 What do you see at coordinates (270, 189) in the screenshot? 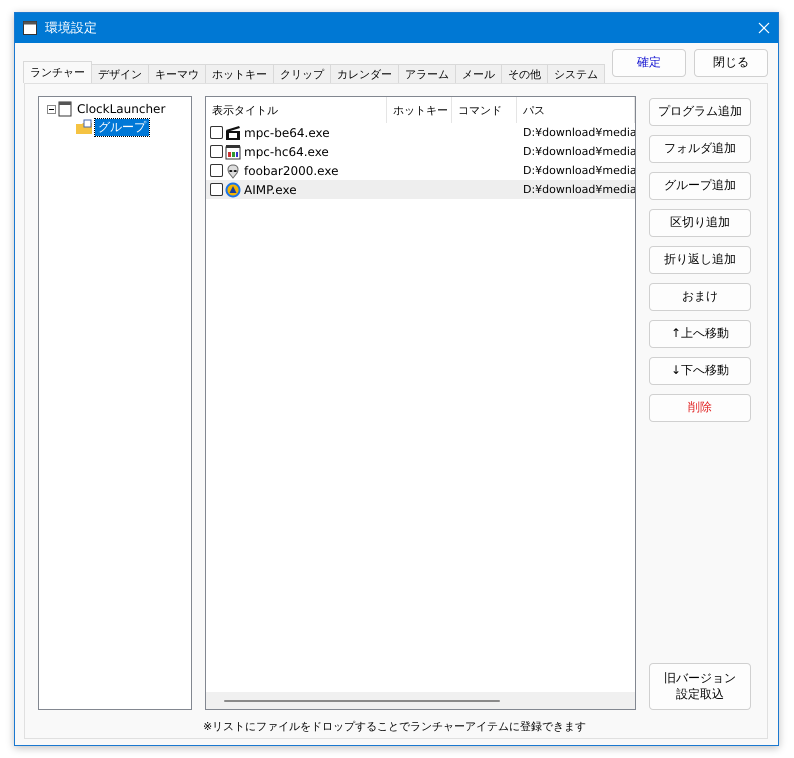
I see `item-title: AIMP.exe` at bounding box center [270, 189].